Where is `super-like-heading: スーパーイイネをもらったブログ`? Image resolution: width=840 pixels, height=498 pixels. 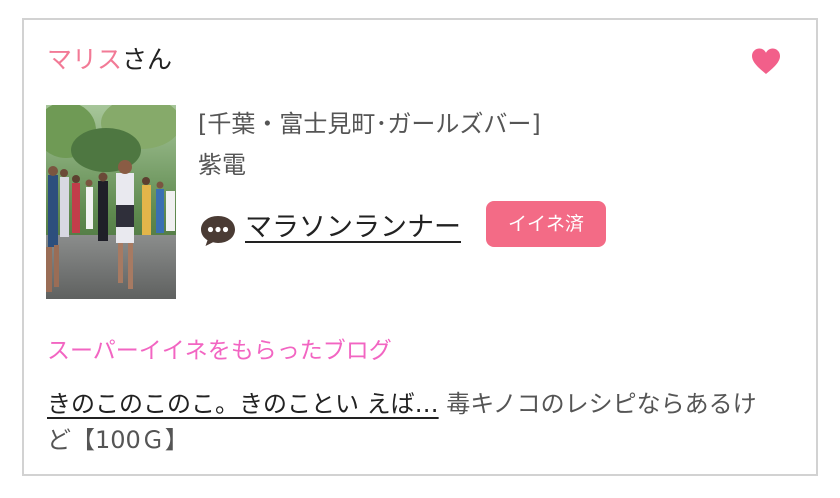
super-like-heading: スーパーイイネをもらったブログ is located at coordinates (219, 351).